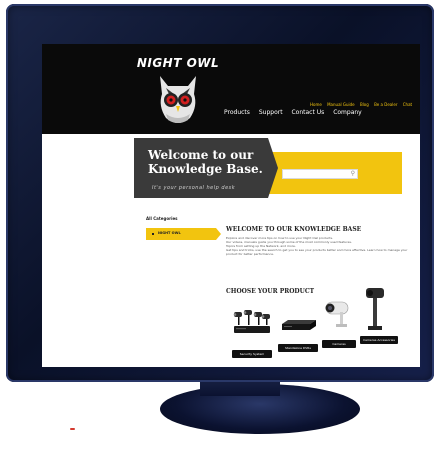  What do you see at coordinates (205, 169) in the screenshot?
I see `hero-title-line2: Knowledge Base.` at bounding box center [205, 169].